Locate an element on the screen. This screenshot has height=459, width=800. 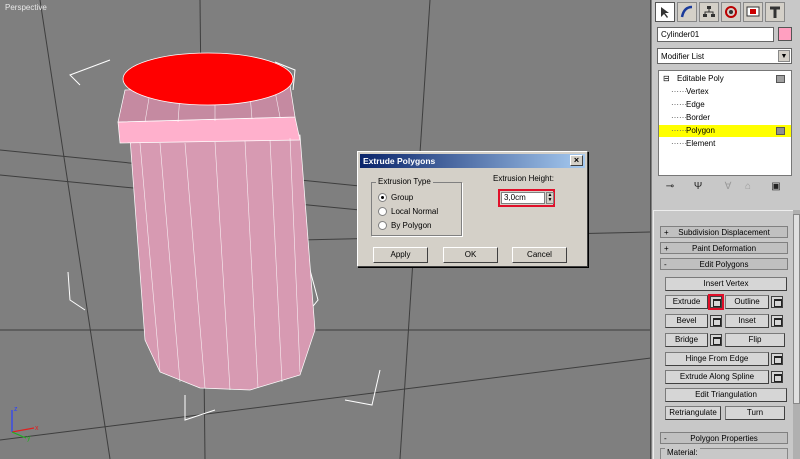
modifier-list-dropdown: Modifier List ▼ is located at coordinates (724, 56).